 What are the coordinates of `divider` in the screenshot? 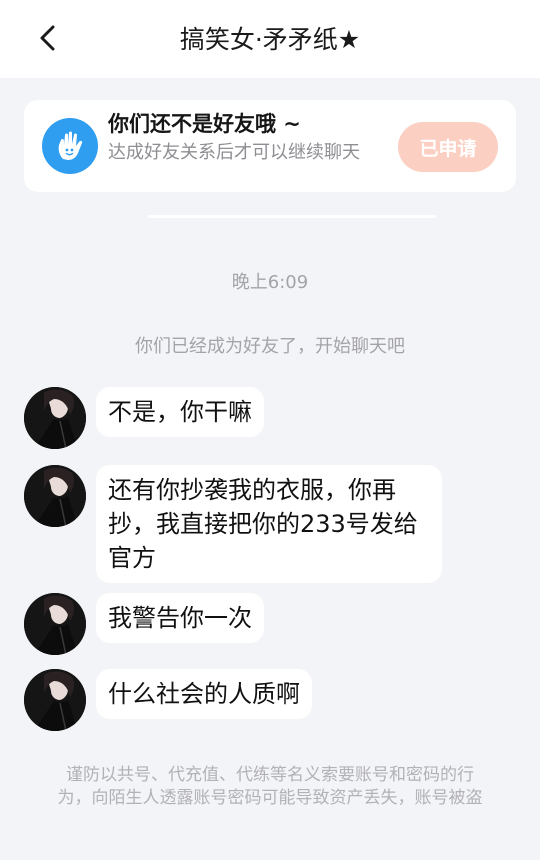 It's located at (292, 216).